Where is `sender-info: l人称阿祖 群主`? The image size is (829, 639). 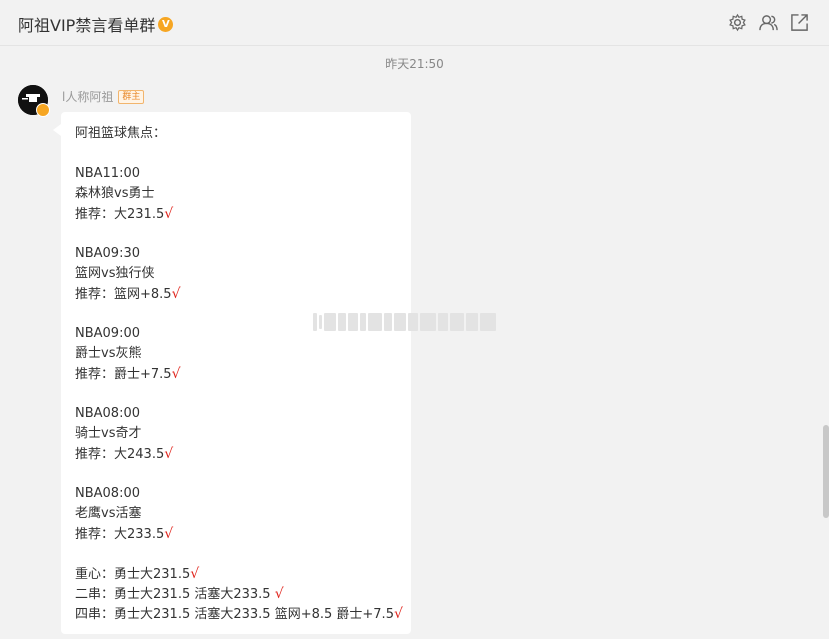
sender-info: l人称阿祖 群主 is located at coordinates (103, 96).